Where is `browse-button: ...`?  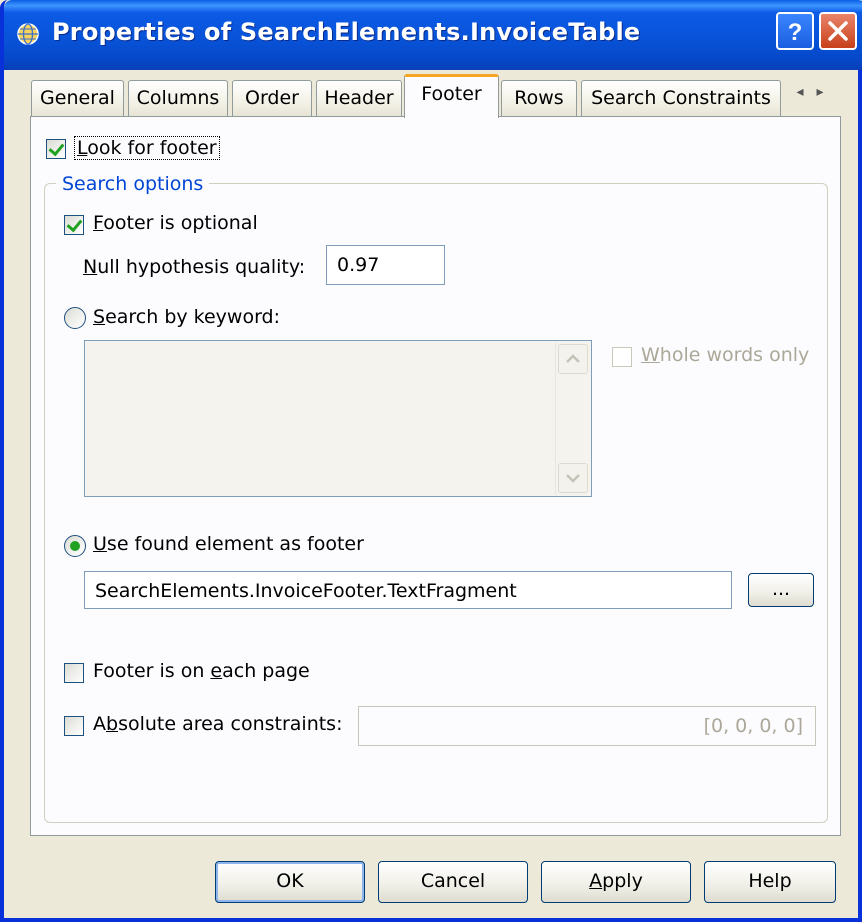
browse-button: ... is located at coordinates (781, 590).